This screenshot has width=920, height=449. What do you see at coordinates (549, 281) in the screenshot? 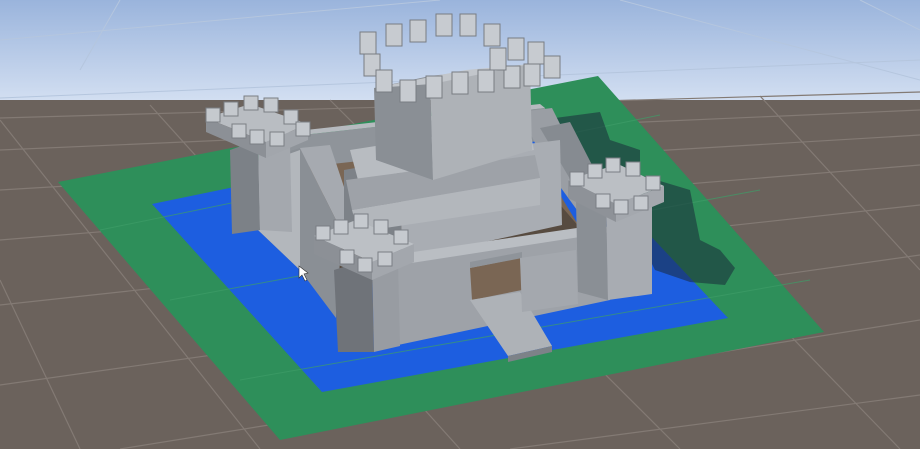
I see `front-wall-right` at bounding box center [549, 281].